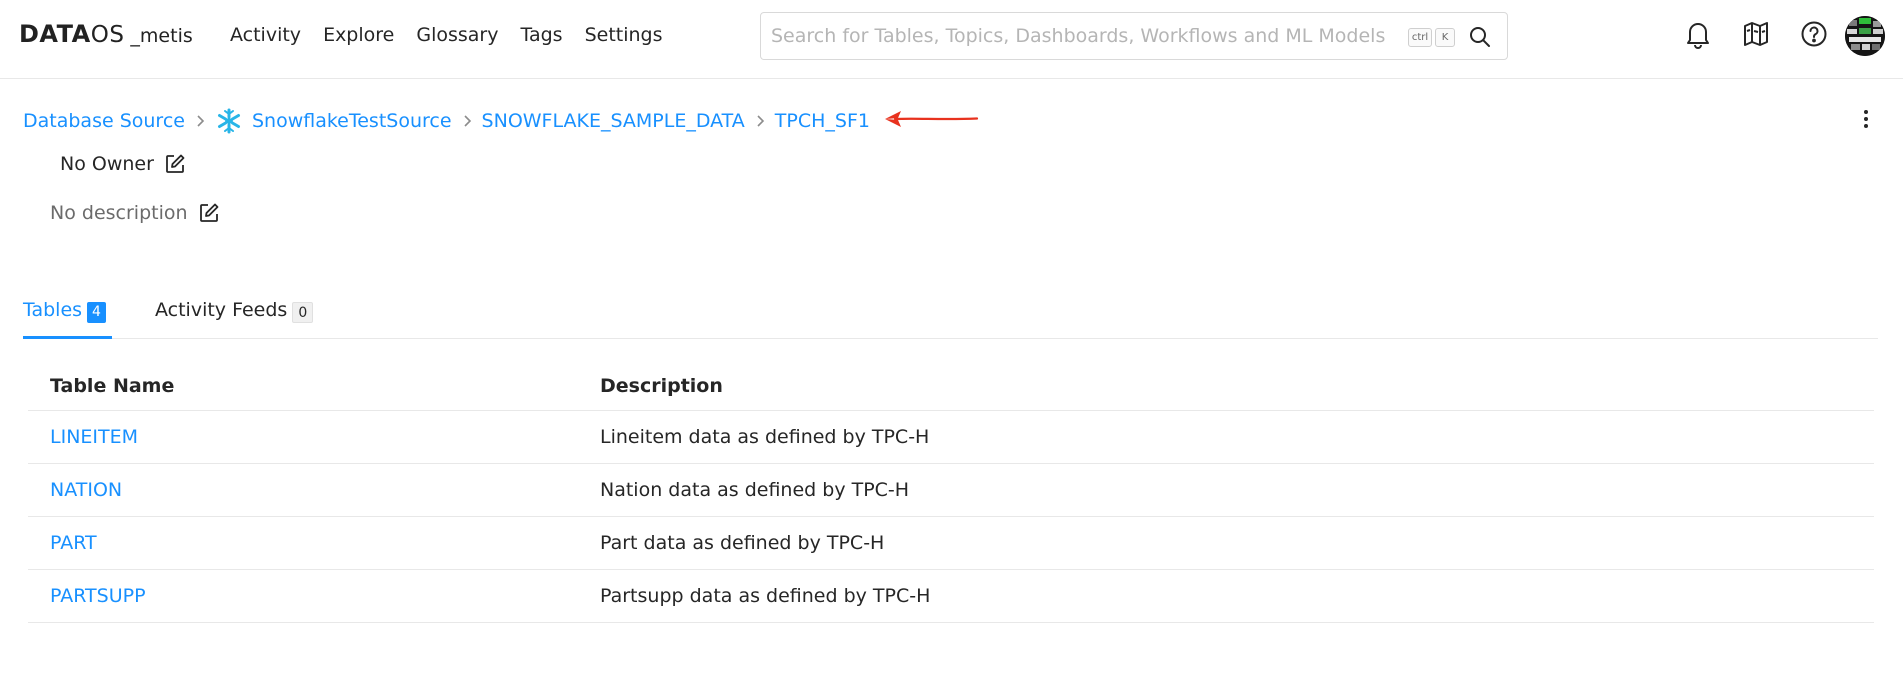 This screenshot has height=699, width=1903. I want to click on owner-section: No Owner, so click(123, 164).